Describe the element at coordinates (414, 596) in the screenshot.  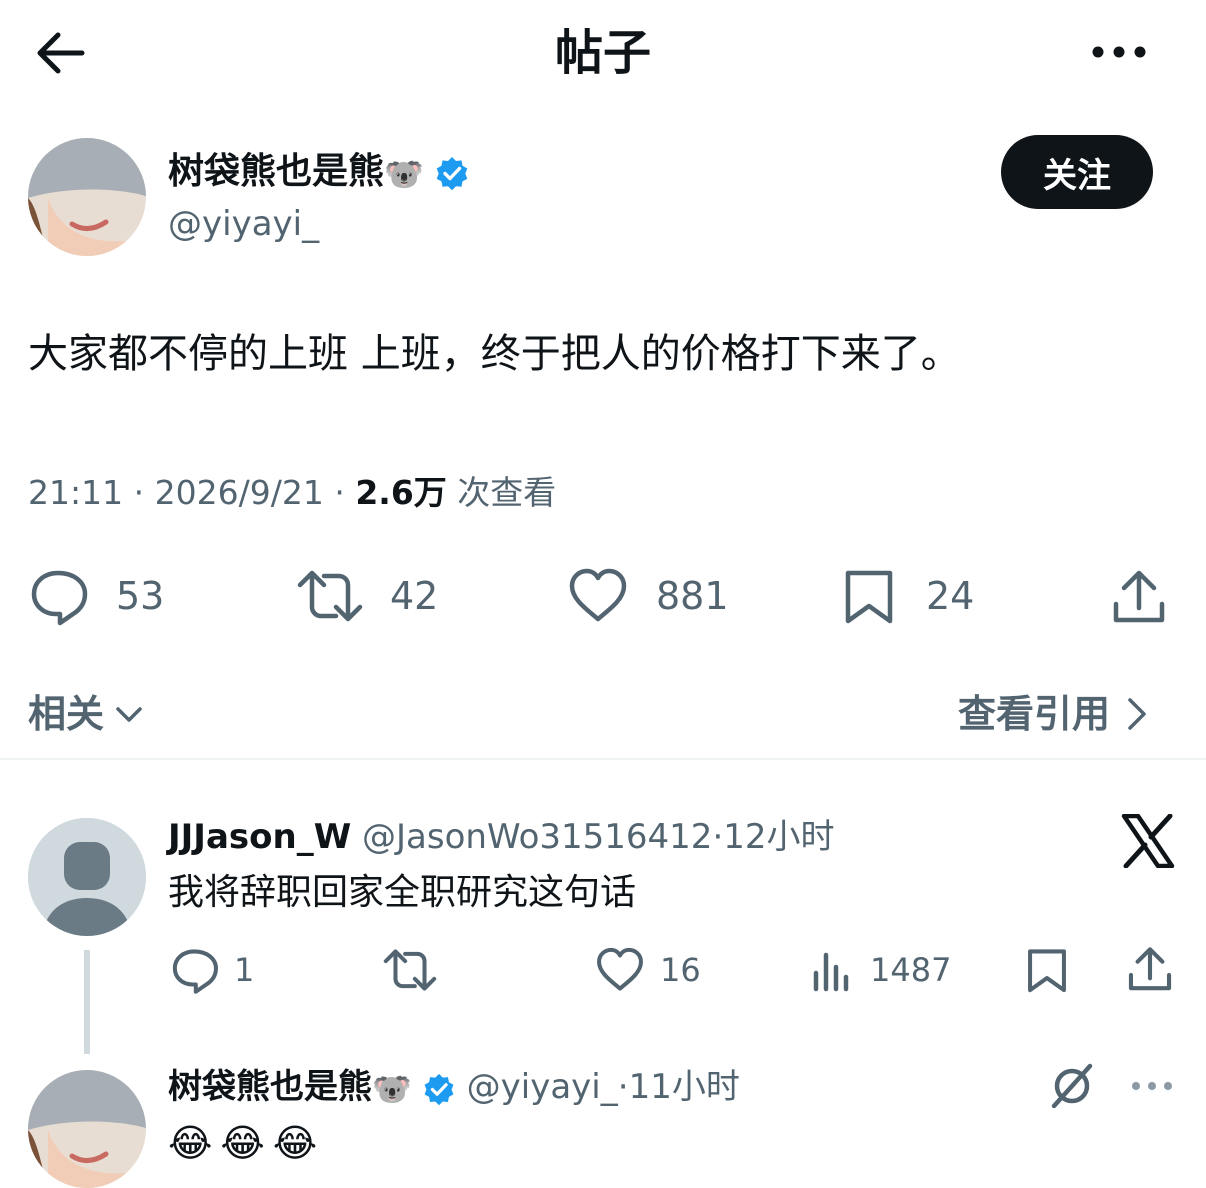
I see `repost-count: 42` at that location.